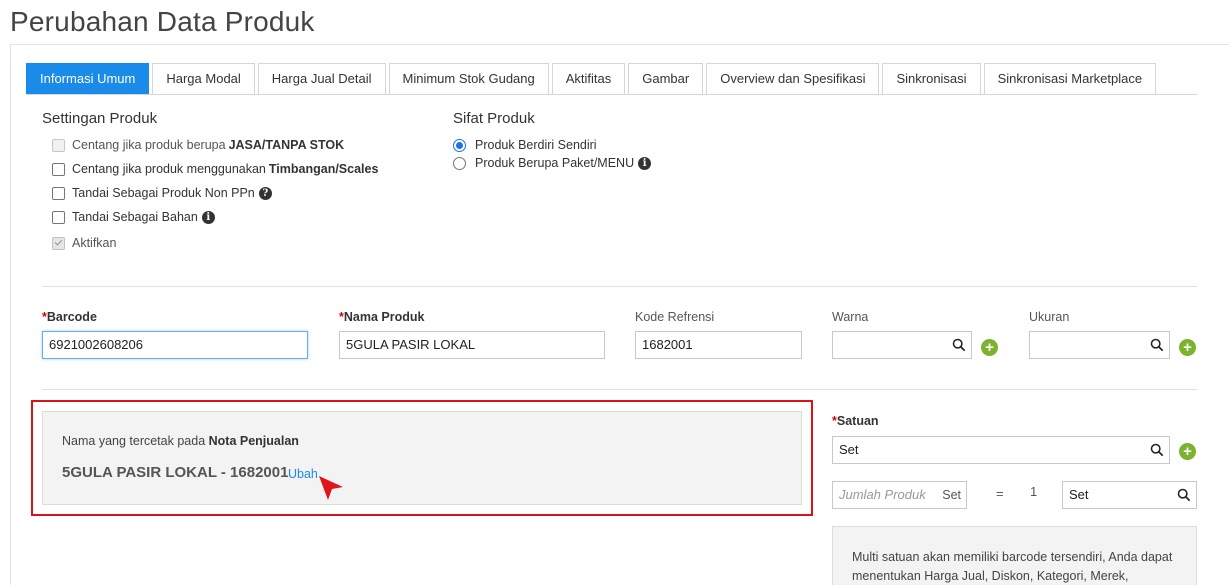 This screenshot has height=585, width=1229. What do you see at coordinates (1187, 451) in the screenshot?
I see `add-satuan-icon: +` at bounding box center [1187, 451].